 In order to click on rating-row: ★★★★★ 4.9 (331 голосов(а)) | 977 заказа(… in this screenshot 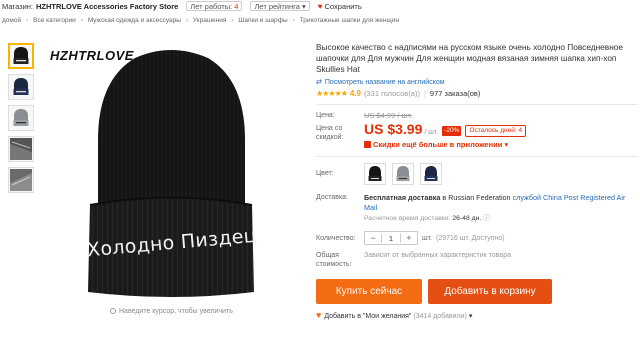, I will do `click(398, 93)`.